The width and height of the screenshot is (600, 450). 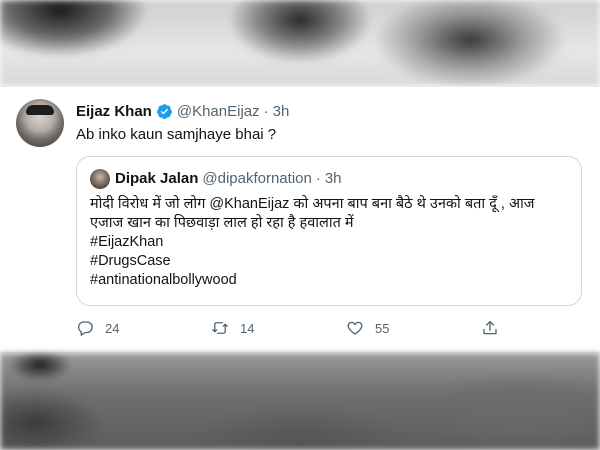 I want to click on avatar, so click(x=40, y=123).